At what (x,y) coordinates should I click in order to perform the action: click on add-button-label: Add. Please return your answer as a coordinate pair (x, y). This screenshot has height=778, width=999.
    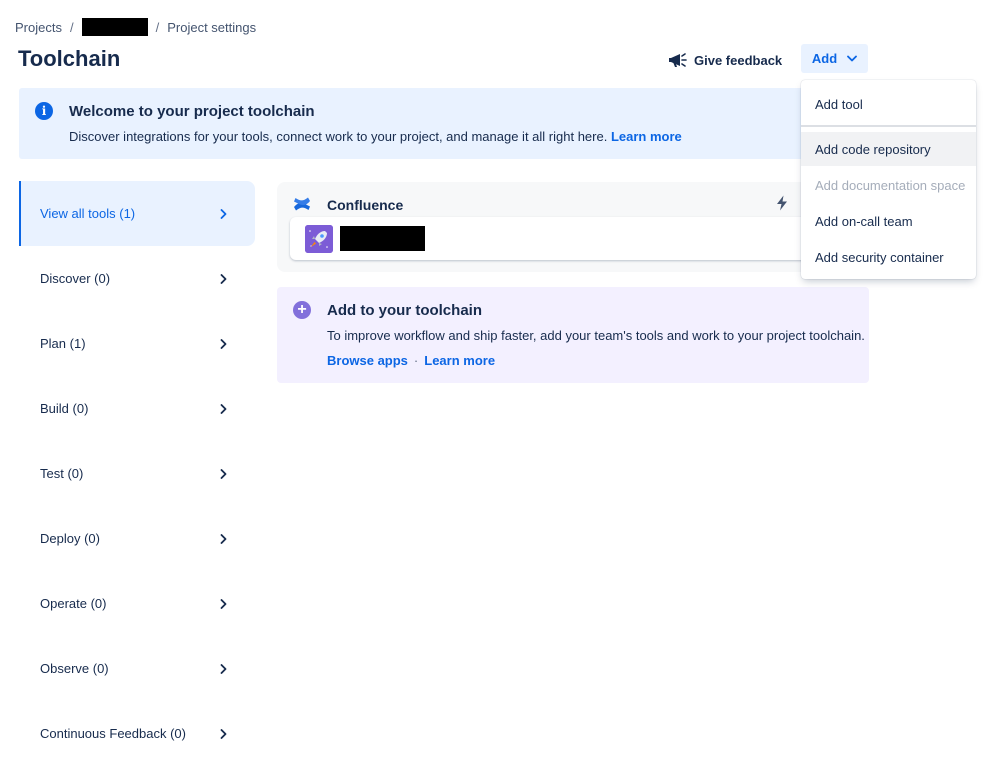
    Looking at the image, I should click on (824, 58).